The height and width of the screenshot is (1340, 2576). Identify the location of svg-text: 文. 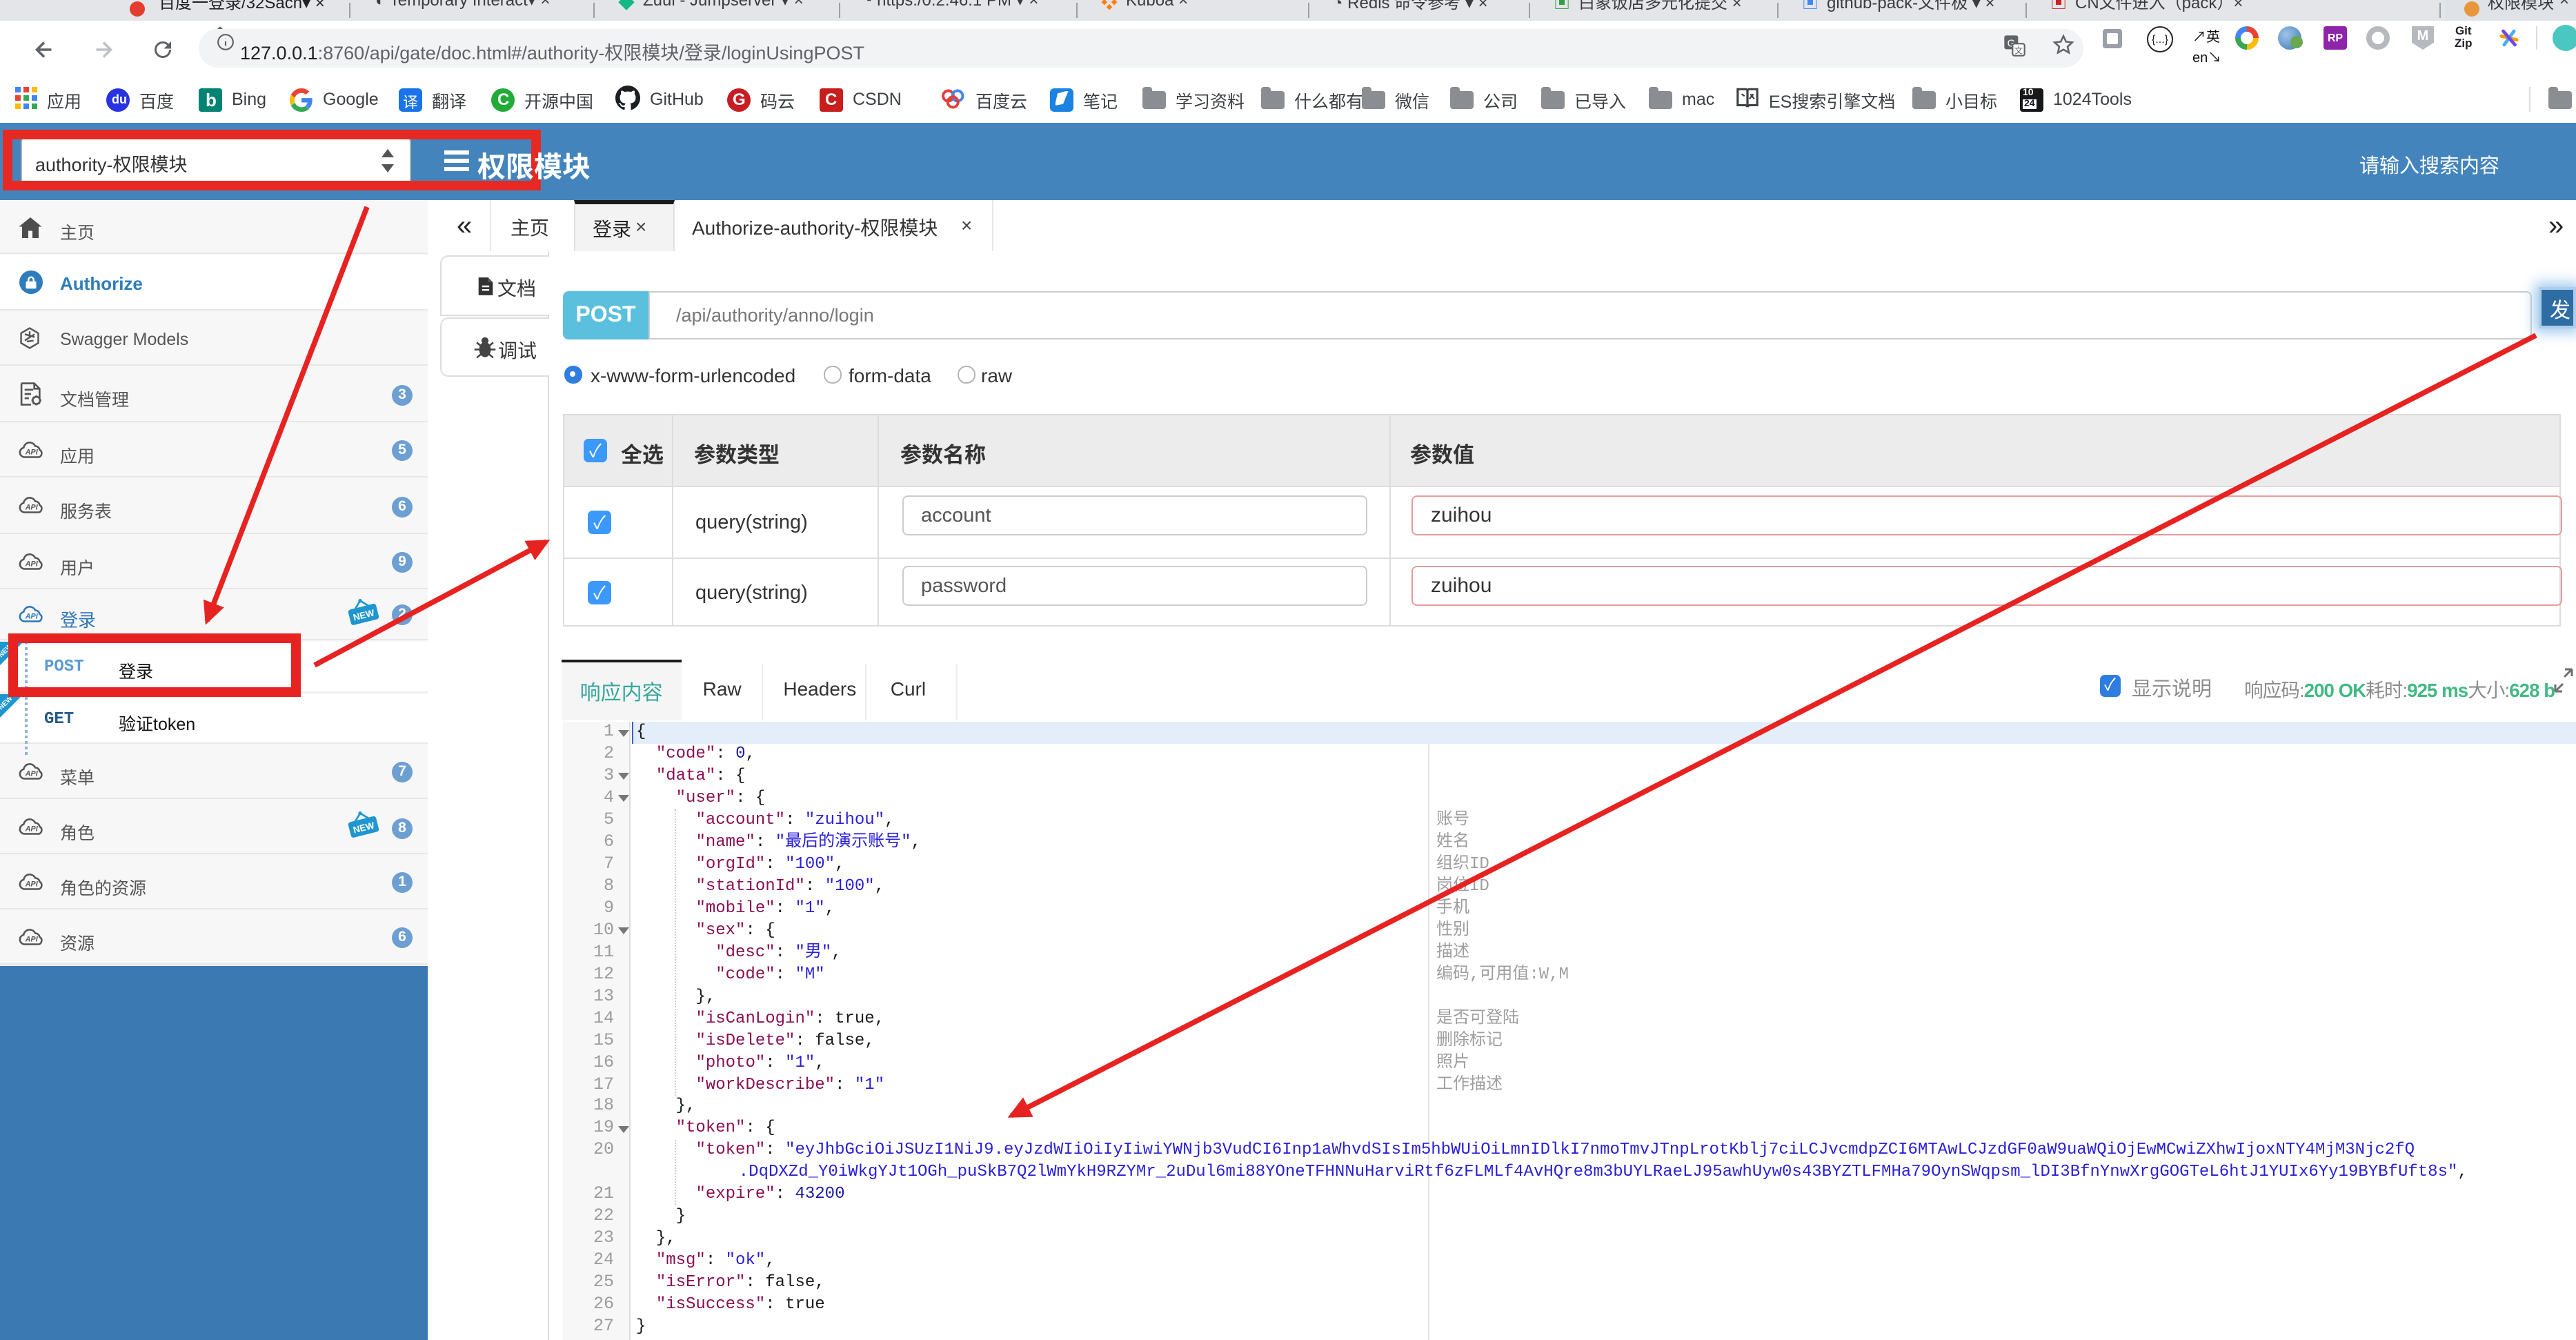
(2018, 50).